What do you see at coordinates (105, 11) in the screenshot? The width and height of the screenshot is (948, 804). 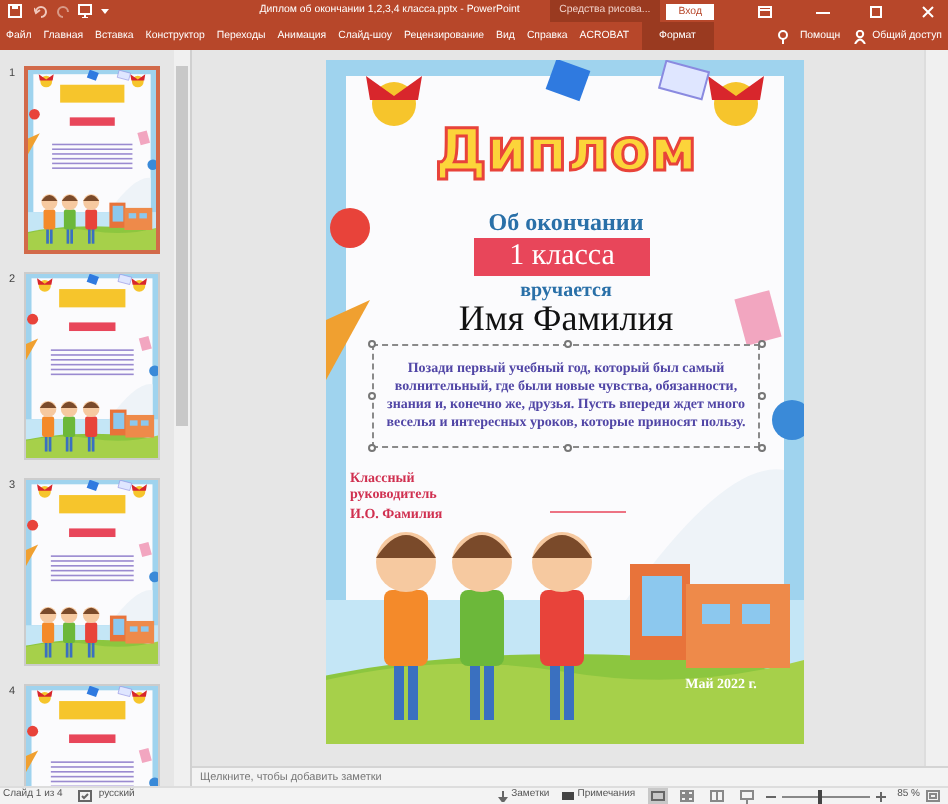 I see `caret-icon` at bounding box center [105, 11].